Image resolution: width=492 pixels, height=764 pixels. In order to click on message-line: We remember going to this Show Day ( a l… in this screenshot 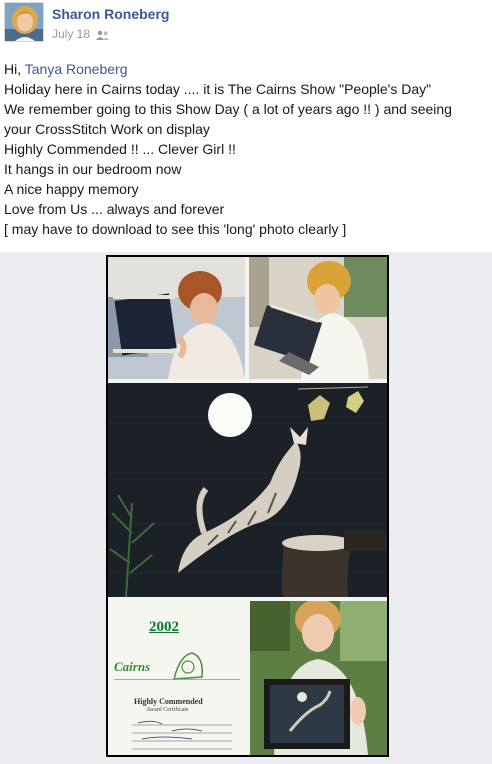, I will do `click(228, 109)`.